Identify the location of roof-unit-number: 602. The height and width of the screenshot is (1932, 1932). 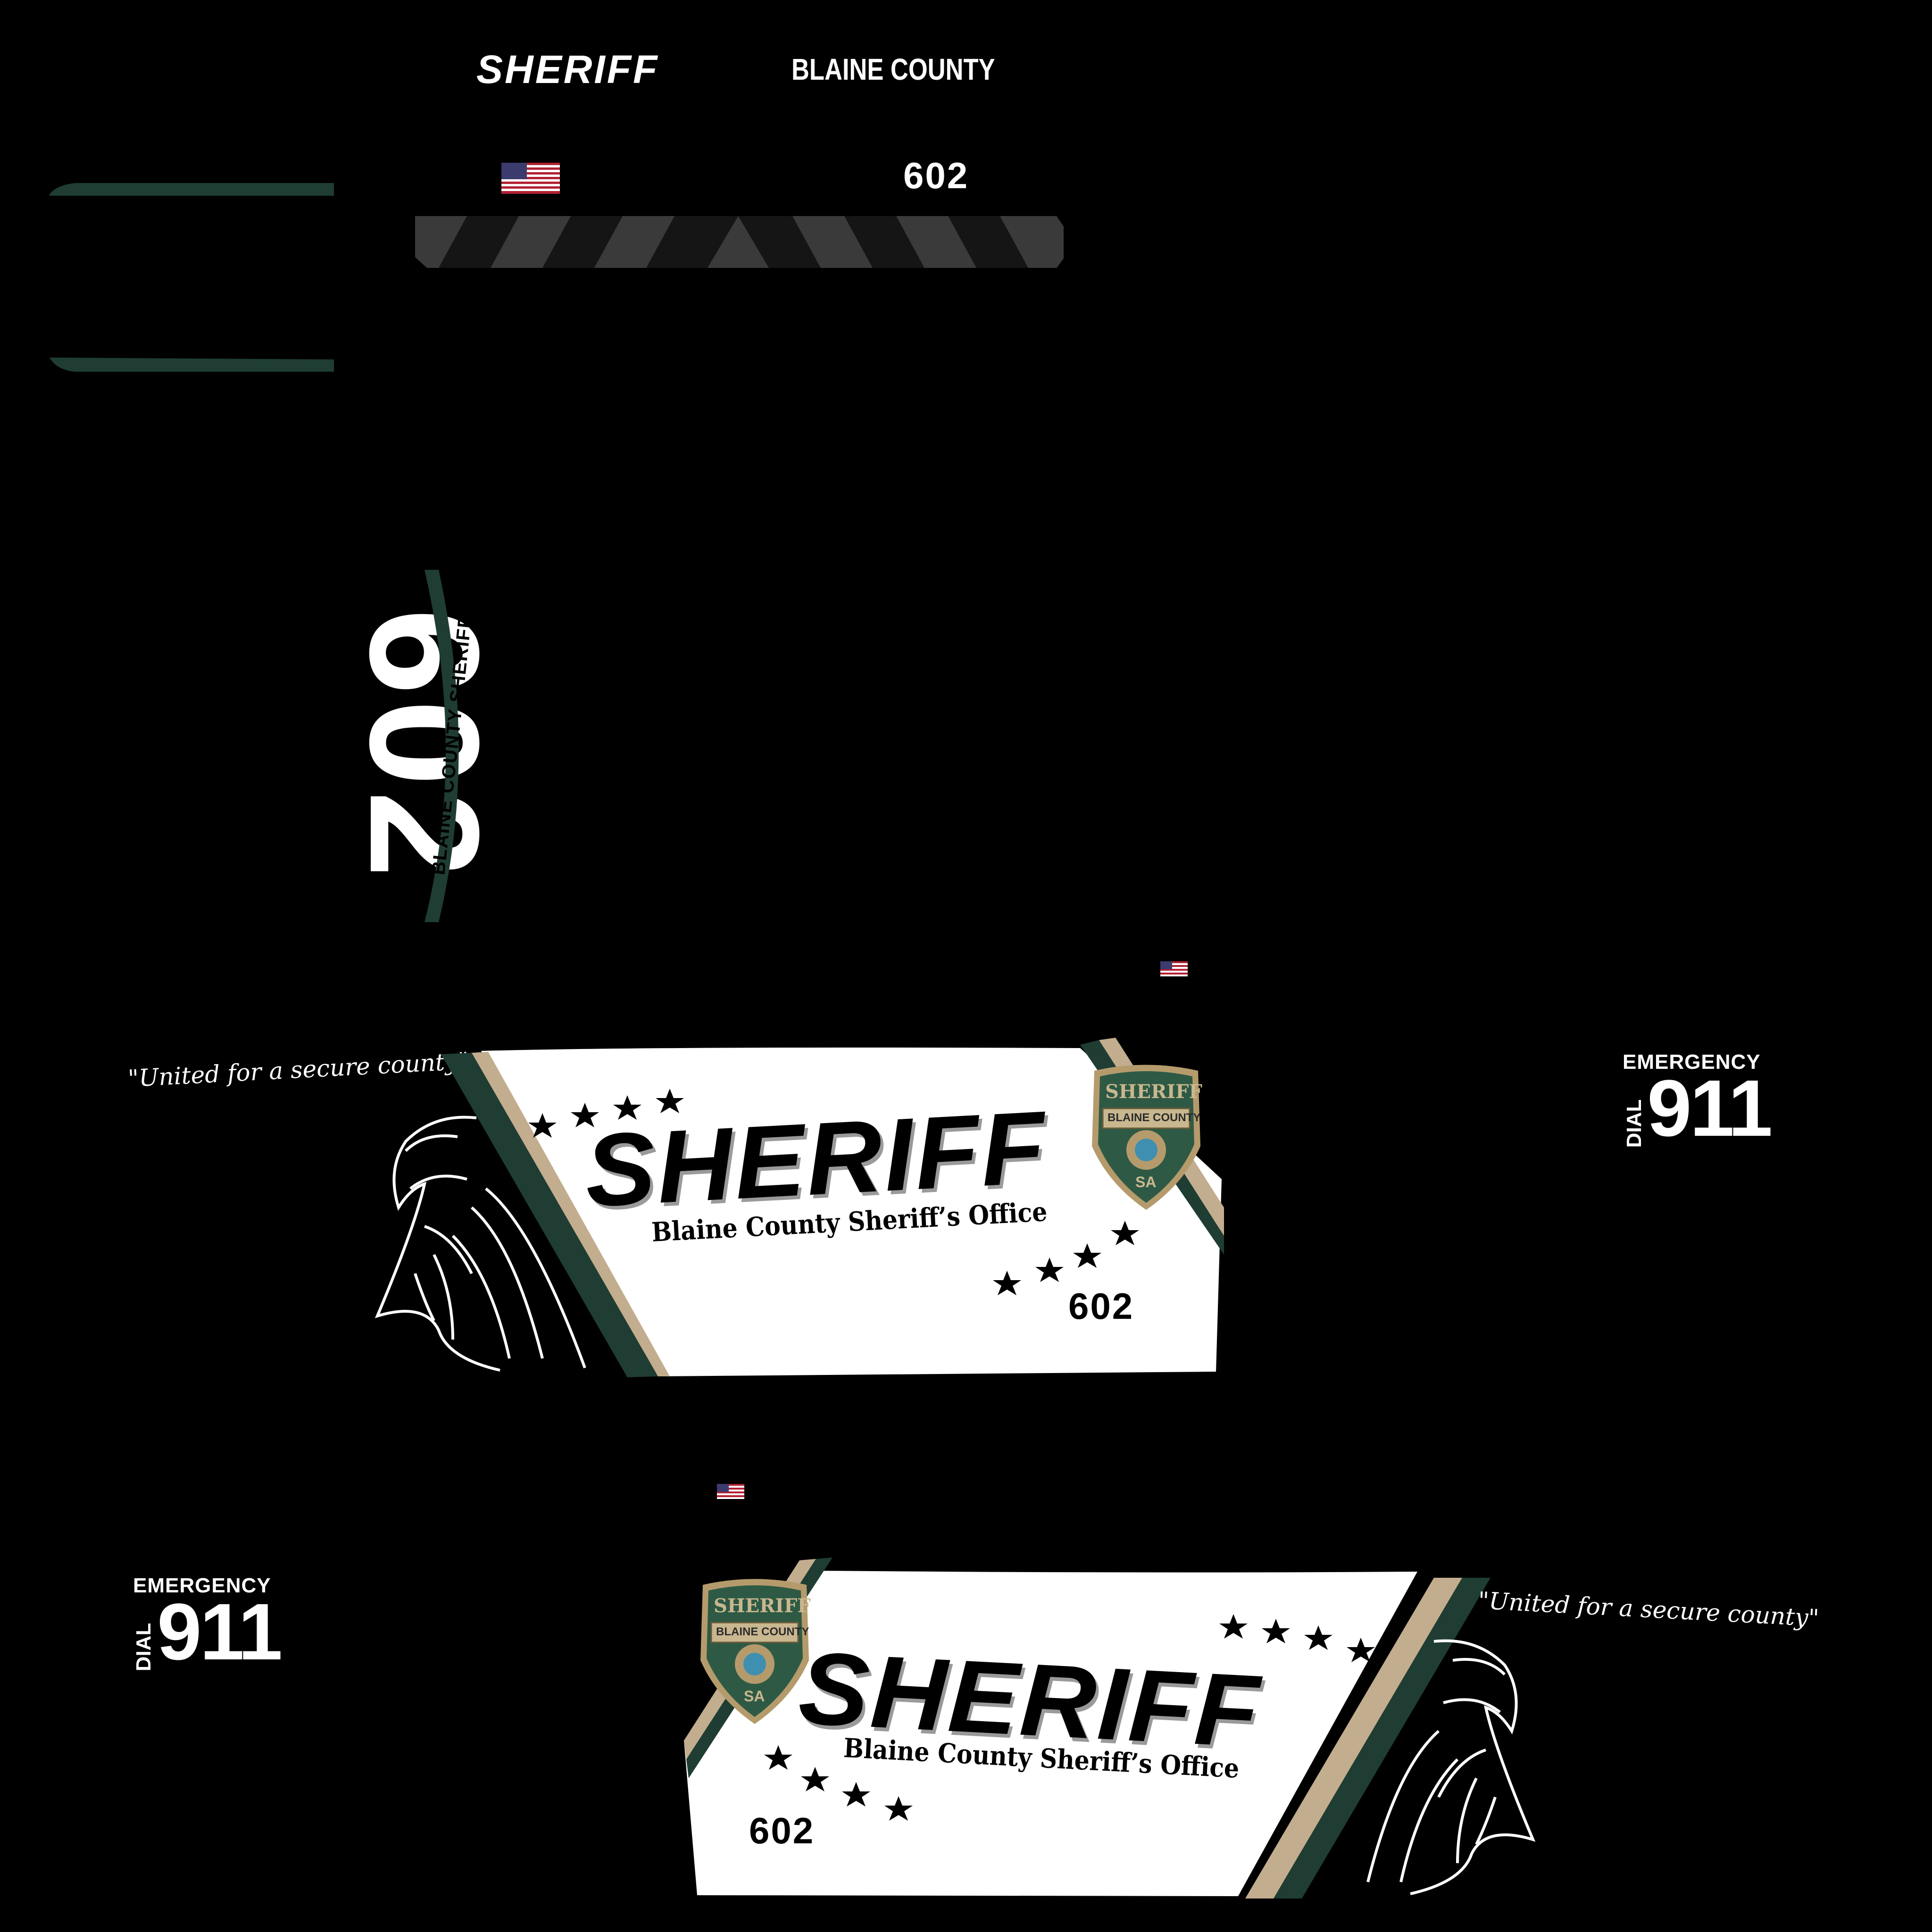
(425, 746).